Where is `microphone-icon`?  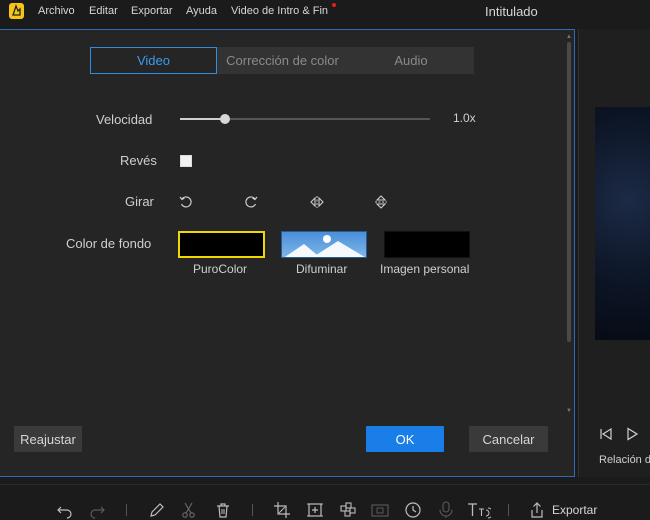
microphone-icon is located at coordinates (446, 510).